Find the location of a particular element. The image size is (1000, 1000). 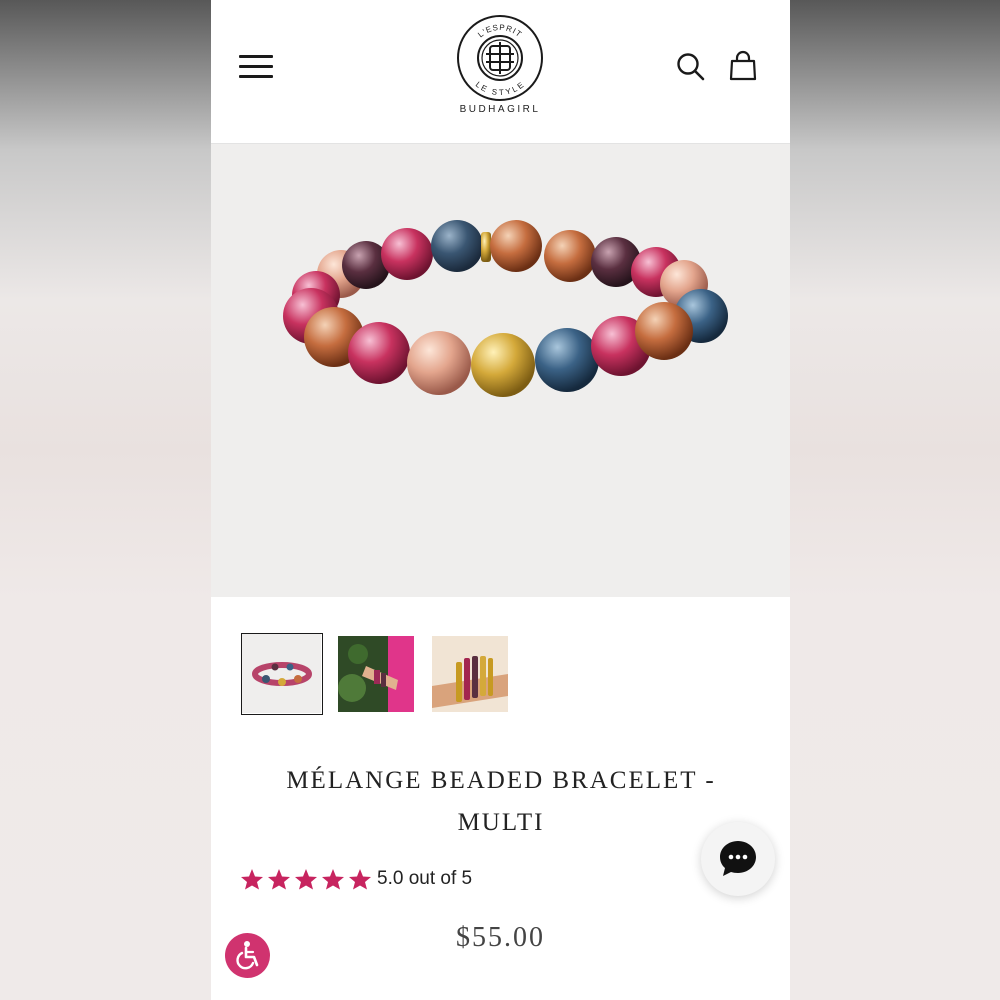

wheelchair-accessibility-icon is located at coordinates (247, 955).